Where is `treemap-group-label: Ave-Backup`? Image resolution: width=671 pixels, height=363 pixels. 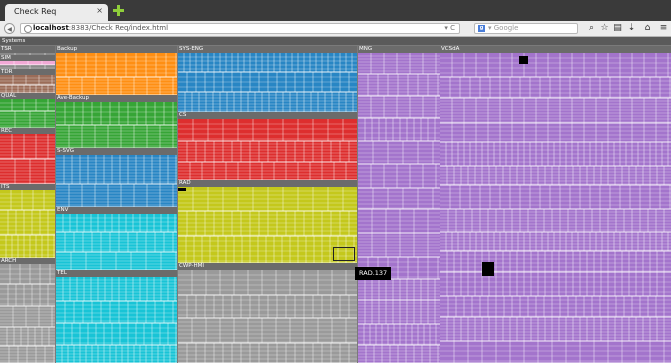
treemap-group-label: Ave-Backup is located at coordinates (73, 97).